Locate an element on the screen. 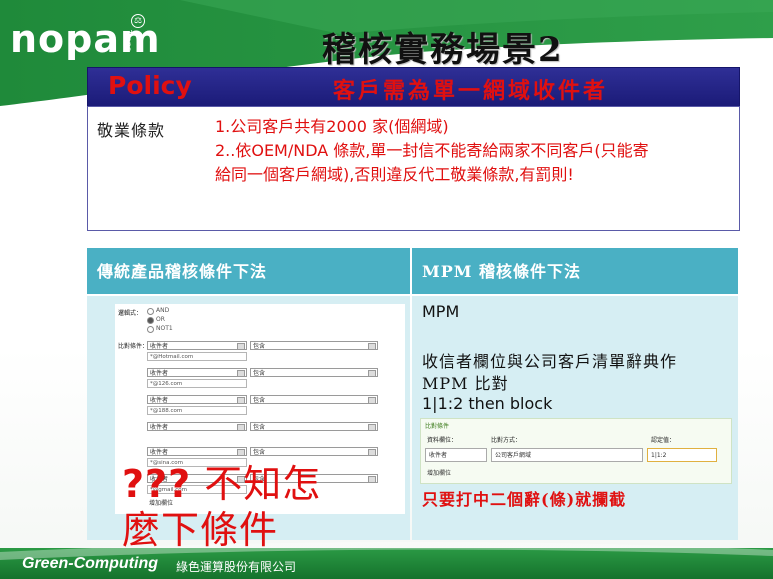 This screenshot has width=773, height=579. value-input: *@126.com is located at coordinates (197, 383).